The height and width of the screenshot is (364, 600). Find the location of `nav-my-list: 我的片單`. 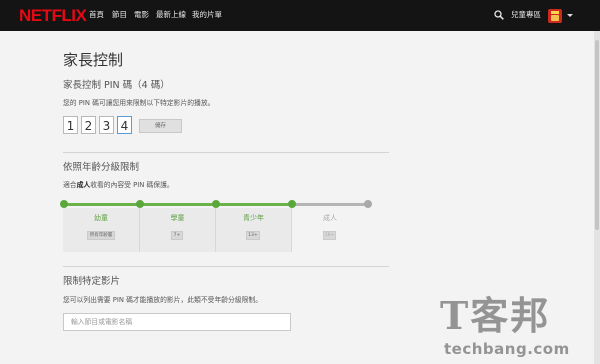

nav-my-list: 我的片單 is located at coordinates (207, 15).